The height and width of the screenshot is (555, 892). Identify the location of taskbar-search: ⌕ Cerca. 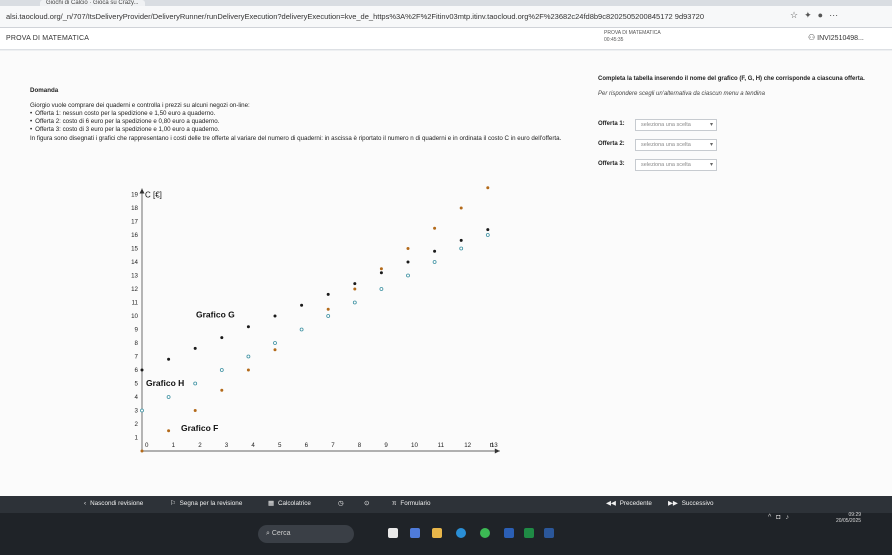
(306, 534).